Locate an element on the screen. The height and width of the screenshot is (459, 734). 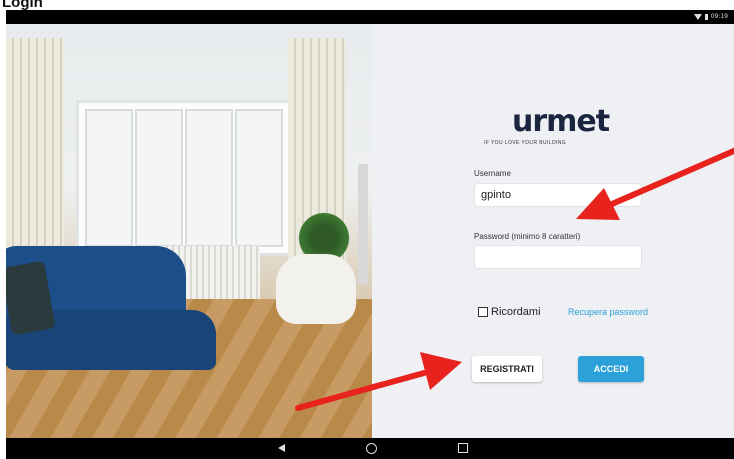
white-chair is located at coordinates (316, 289).